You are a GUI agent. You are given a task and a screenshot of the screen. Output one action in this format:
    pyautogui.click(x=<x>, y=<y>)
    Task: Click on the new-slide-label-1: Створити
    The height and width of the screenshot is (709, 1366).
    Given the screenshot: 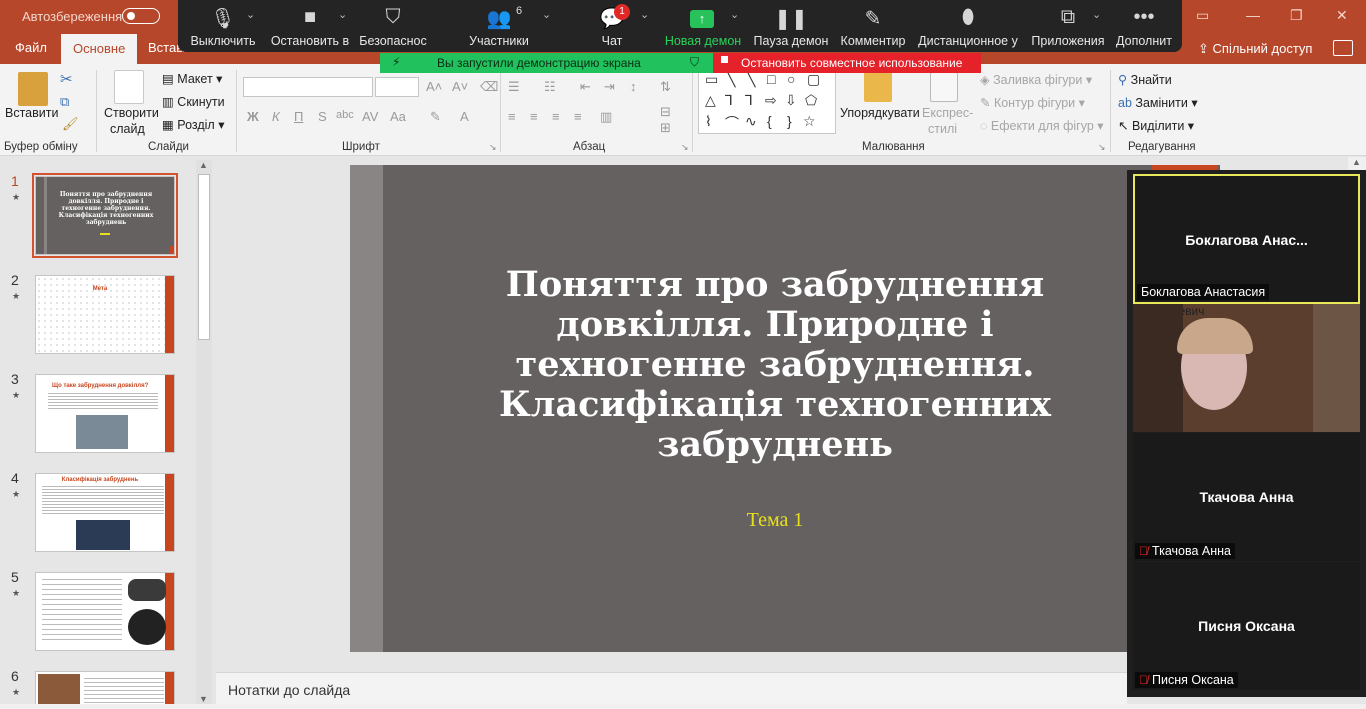 What is the action you would take?
    pyautogui.click(x=131, y=113)
    